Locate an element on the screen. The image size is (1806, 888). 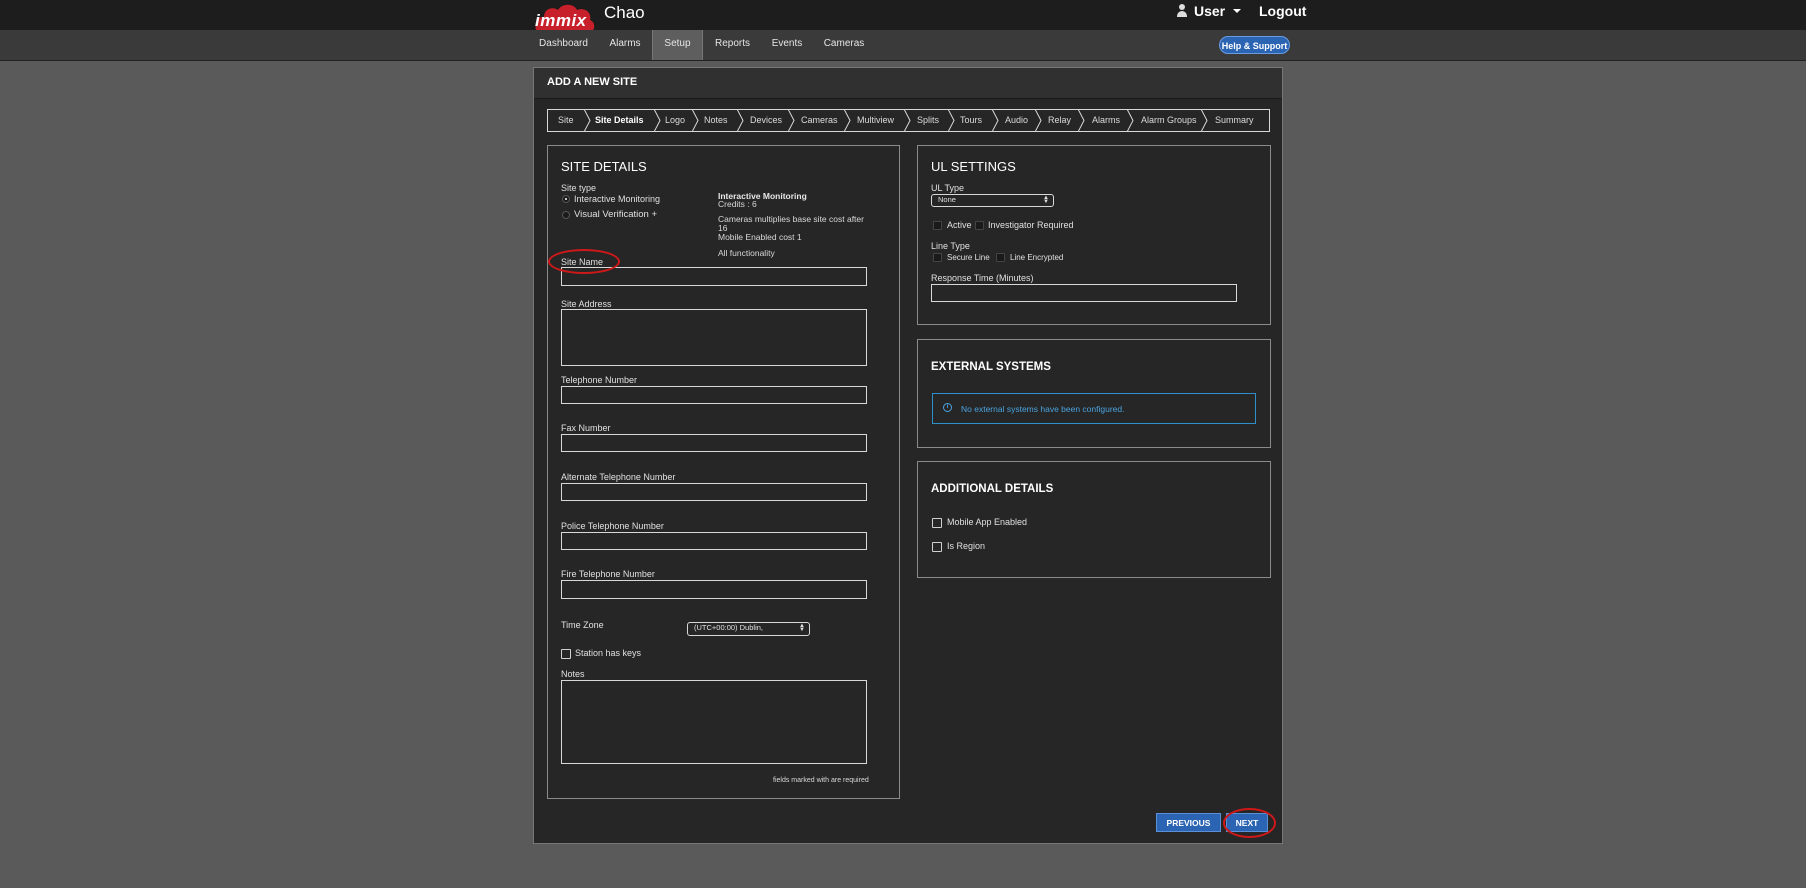
ul-settings-title: UL SETTINGS is located at coordinates (973, 166).